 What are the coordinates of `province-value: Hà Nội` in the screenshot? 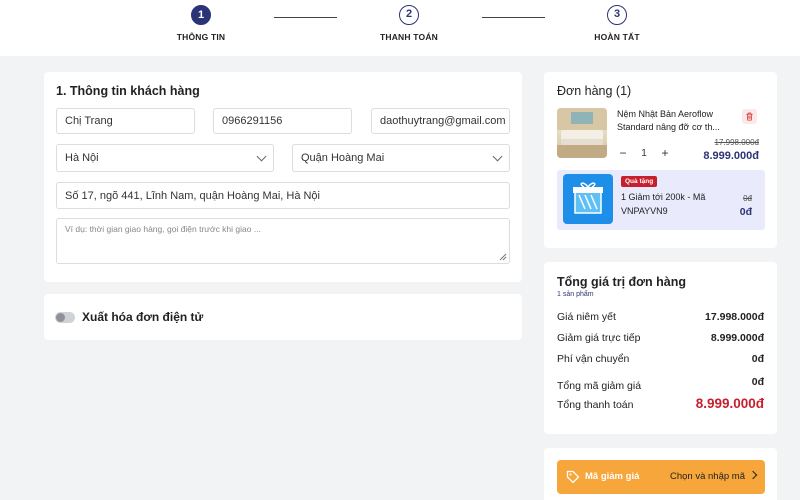 It's located at (82, 158).